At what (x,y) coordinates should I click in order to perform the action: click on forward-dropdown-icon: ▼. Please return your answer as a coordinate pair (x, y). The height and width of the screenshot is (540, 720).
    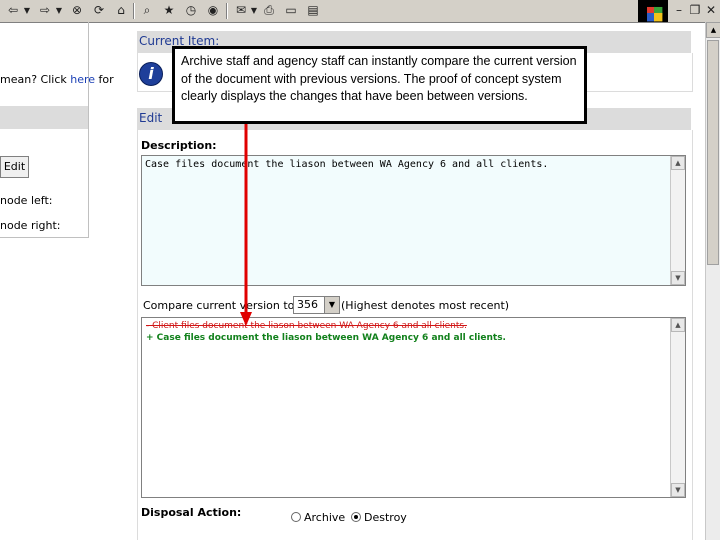
    Looking at the image, I should click on (59, 10).